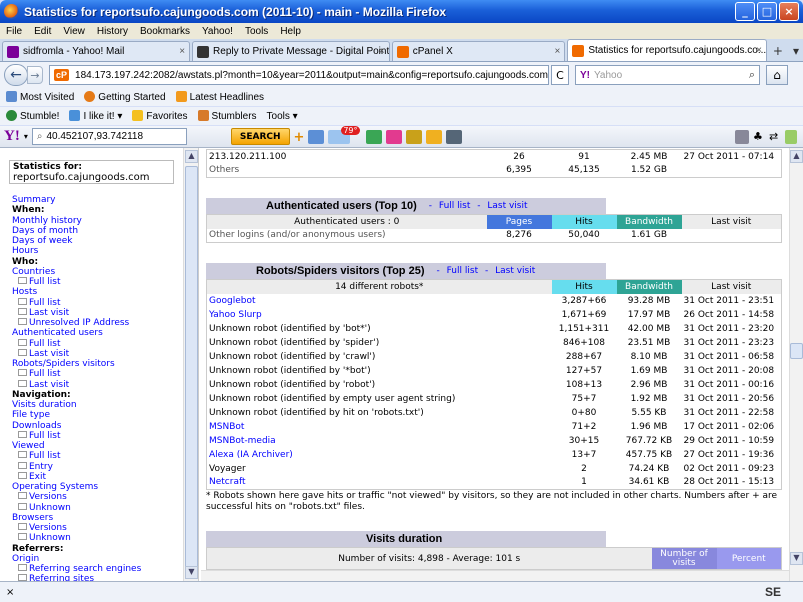 The height and width of the screenshot is (602, 803). I want to click on sidebar-icon, so click(742, 136).